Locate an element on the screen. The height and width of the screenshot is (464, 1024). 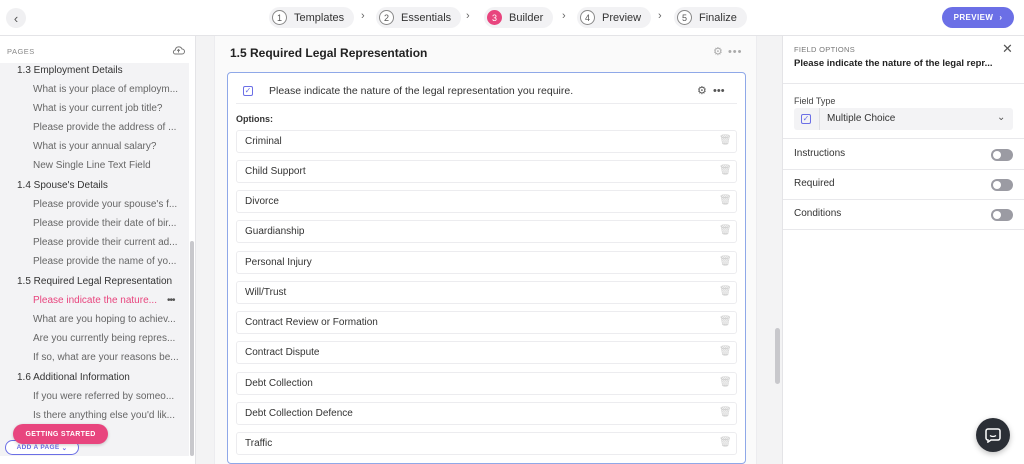
toggle-label: Instructions is located at coordinates (820, 153).